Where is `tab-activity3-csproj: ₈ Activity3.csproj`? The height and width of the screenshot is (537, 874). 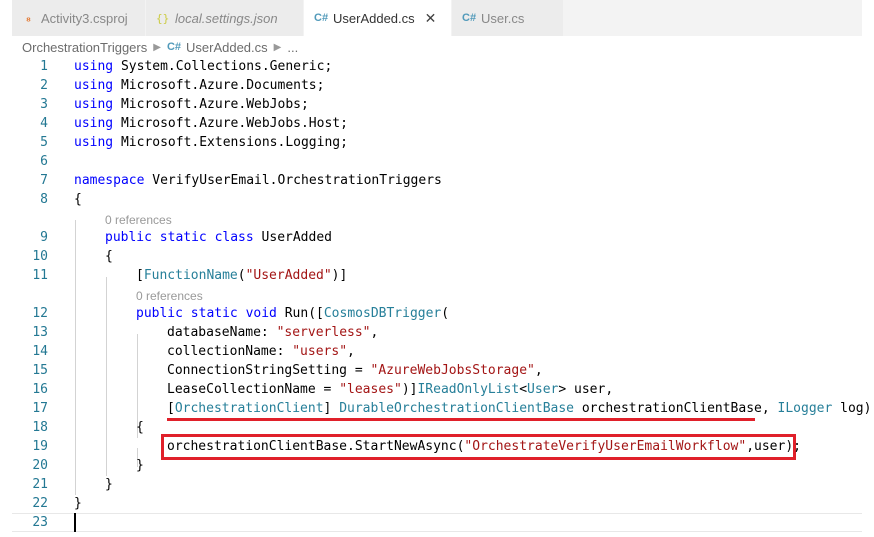
tab-activity3-csproj: ₈ Activity3.csproj is located at coordinates (79, 18).